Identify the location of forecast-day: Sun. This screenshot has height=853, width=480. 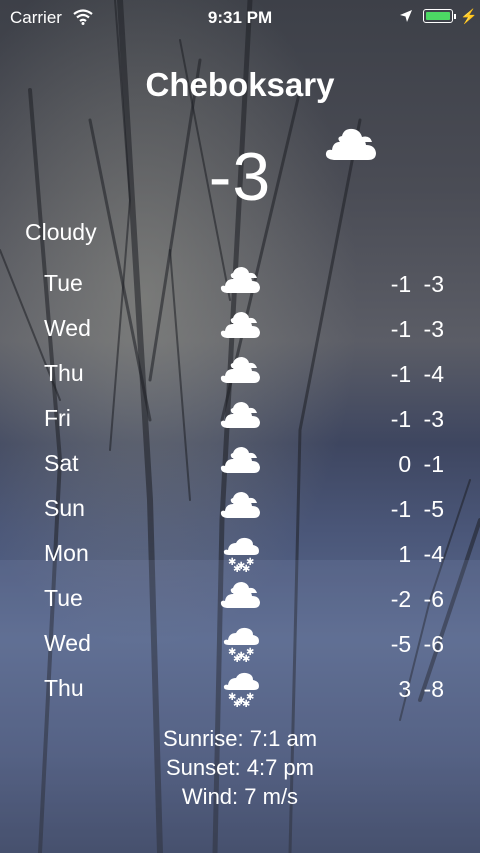
(64, 508).